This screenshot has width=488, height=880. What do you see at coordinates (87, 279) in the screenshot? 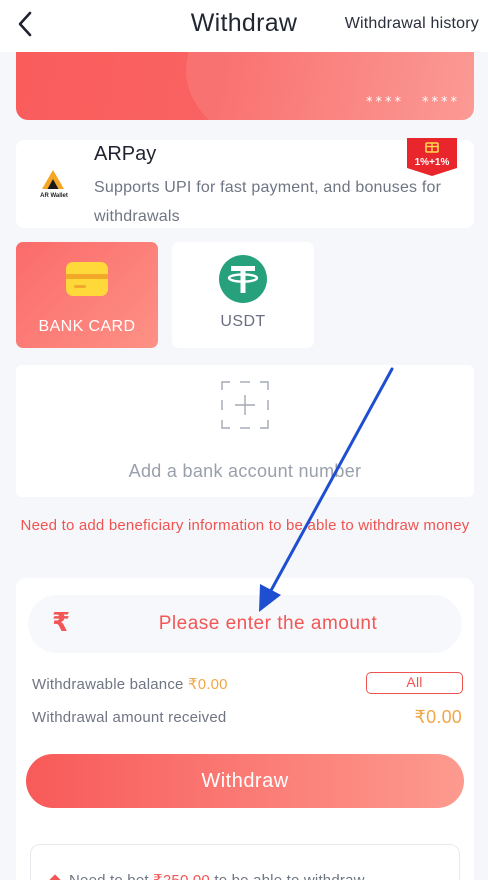
I see `bank-card-icon` at bounding box center [87, 279].